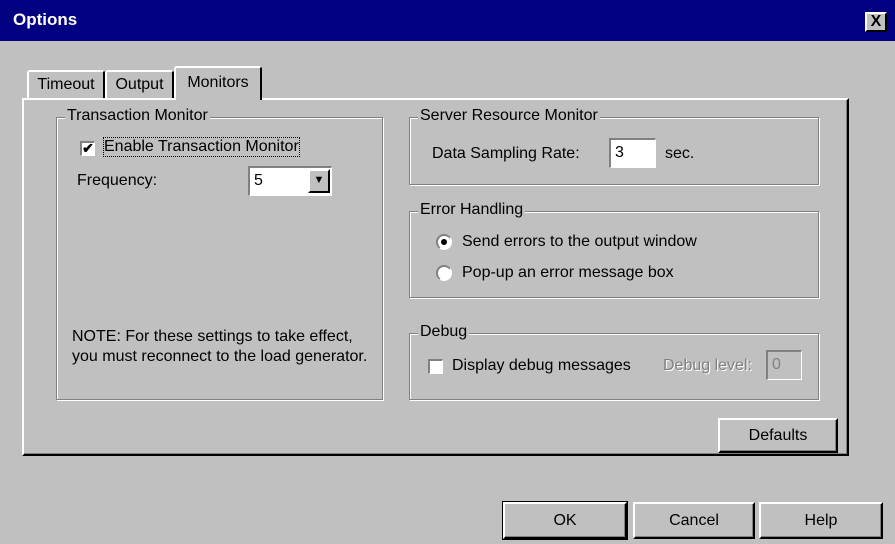 The image size is (895, 544). What do you see at coordinates (137, 116) in the screenshot?
I see `transaction-monitor-legend: Transaction Monitor` at bounding box center [137, 116].